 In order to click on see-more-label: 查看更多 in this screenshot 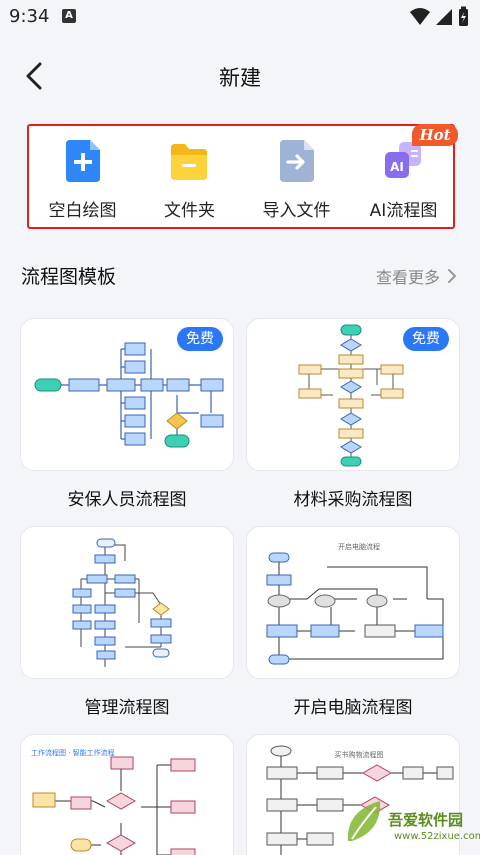, I will do `click(407, 277)`.